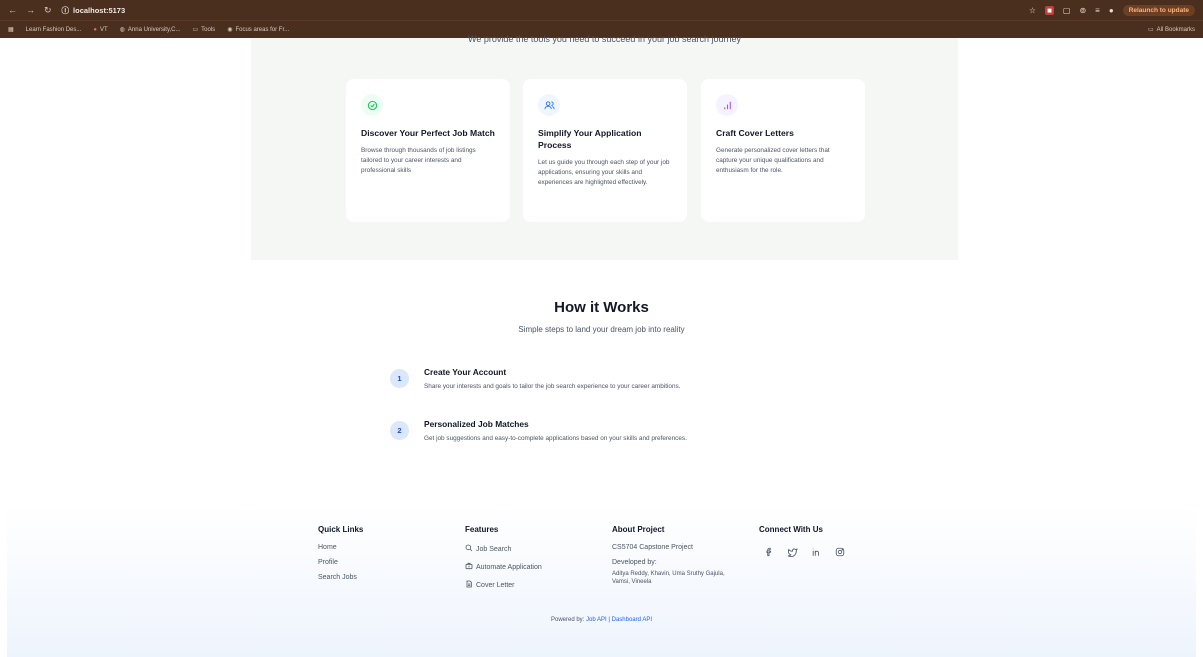 Image resolution: width=1203 pixels, height=657 pixels. What do you see at coordinates (399, 430) in the screenshot?
I see `step-number-badge: 2` at bounding box center [399, 430].